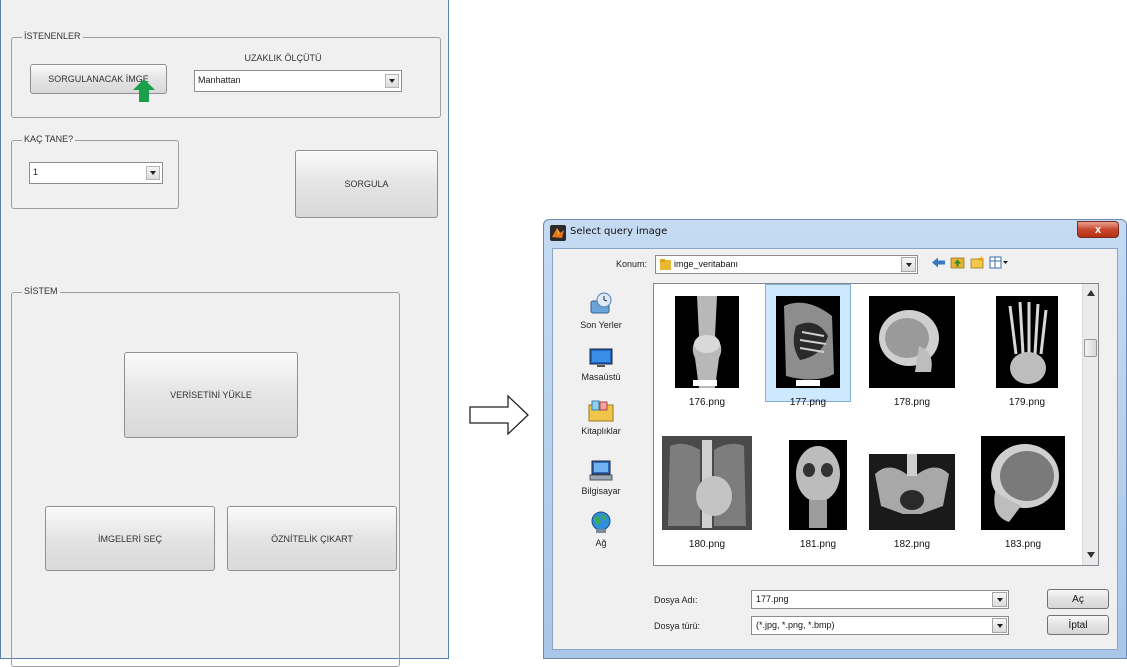 The width and height of the screenshot is (1127, 667). Describe the element at coordinates (957, 262) in the screenshot. I see `up-folder-icon` at that location.